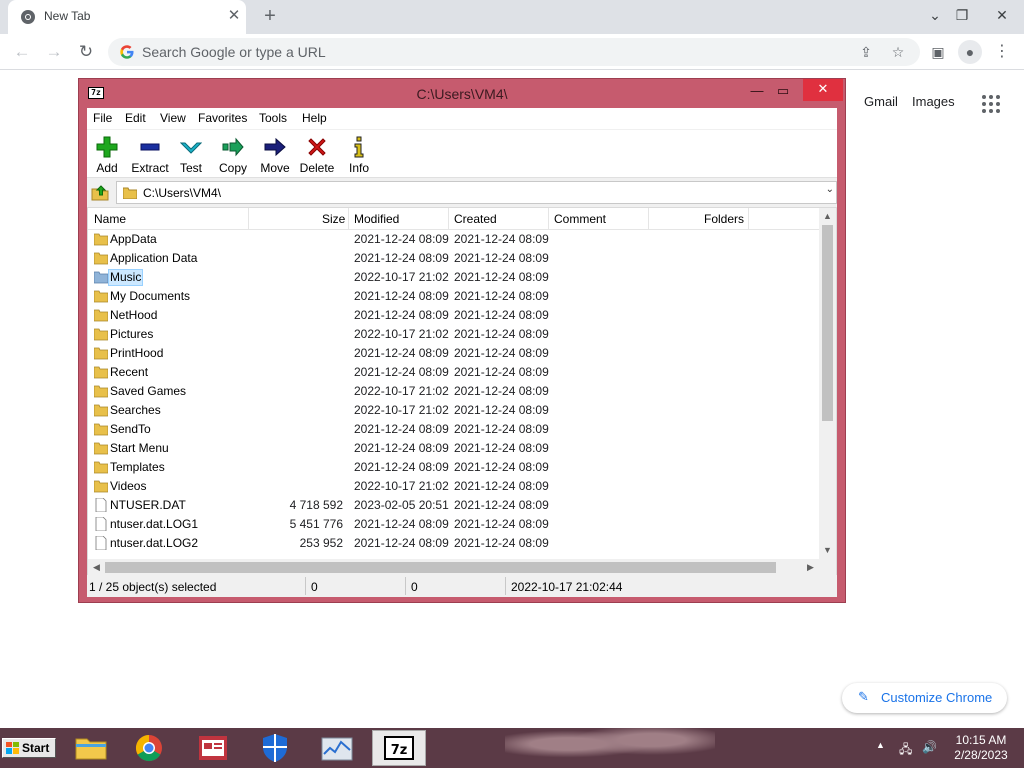  I want to click on customize-chrome-button: ✎ Customize Chrome, so click(924, 698).